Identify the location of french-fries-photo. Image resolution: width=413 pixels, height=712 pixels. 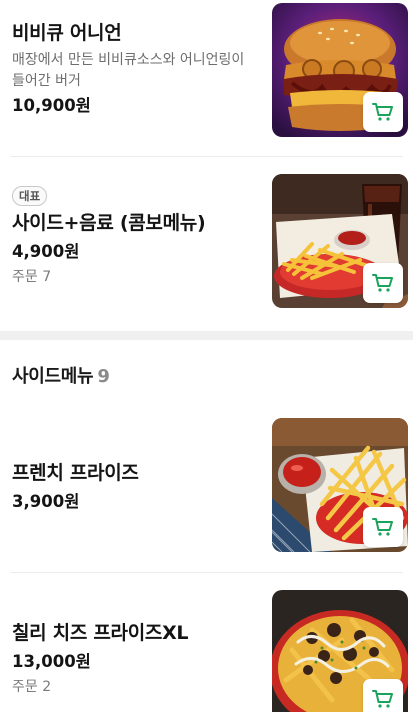
(340, 485).